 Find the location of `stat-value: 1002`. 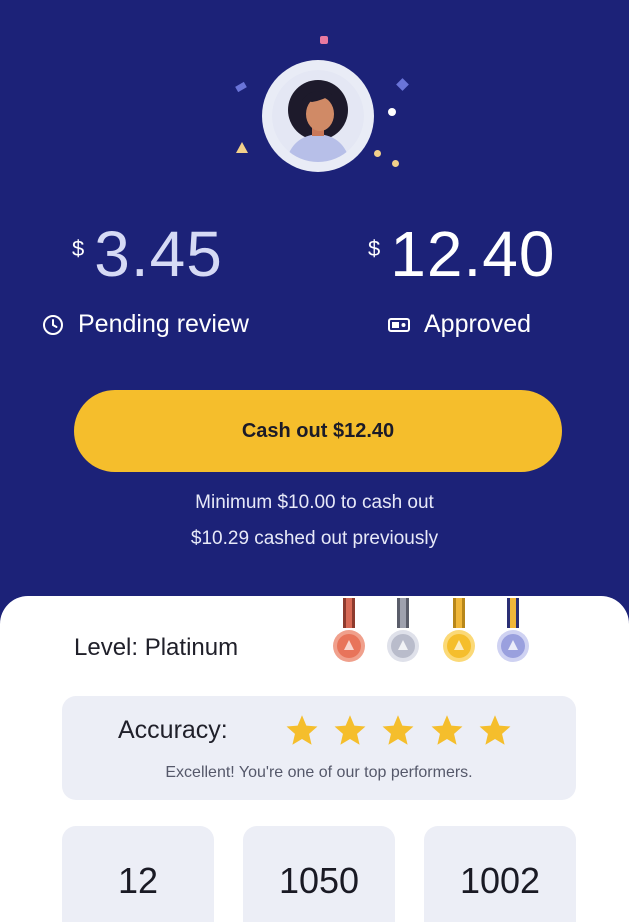

stat-value: 1002 is located at coordinates (500, 880).